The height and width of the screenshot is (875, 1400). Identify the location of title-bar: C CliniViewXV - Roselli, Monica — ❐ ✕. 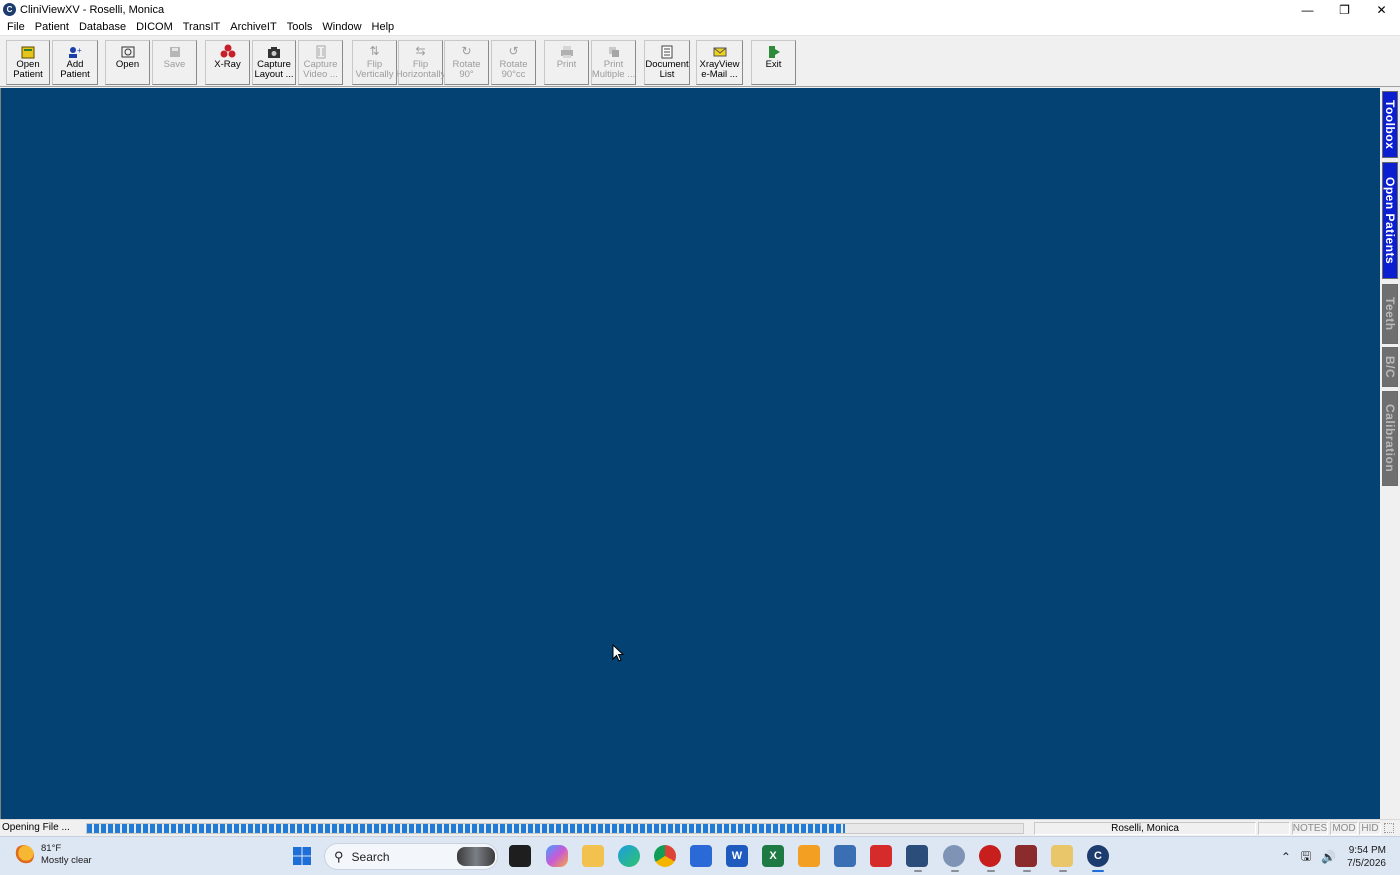
(700, 9).